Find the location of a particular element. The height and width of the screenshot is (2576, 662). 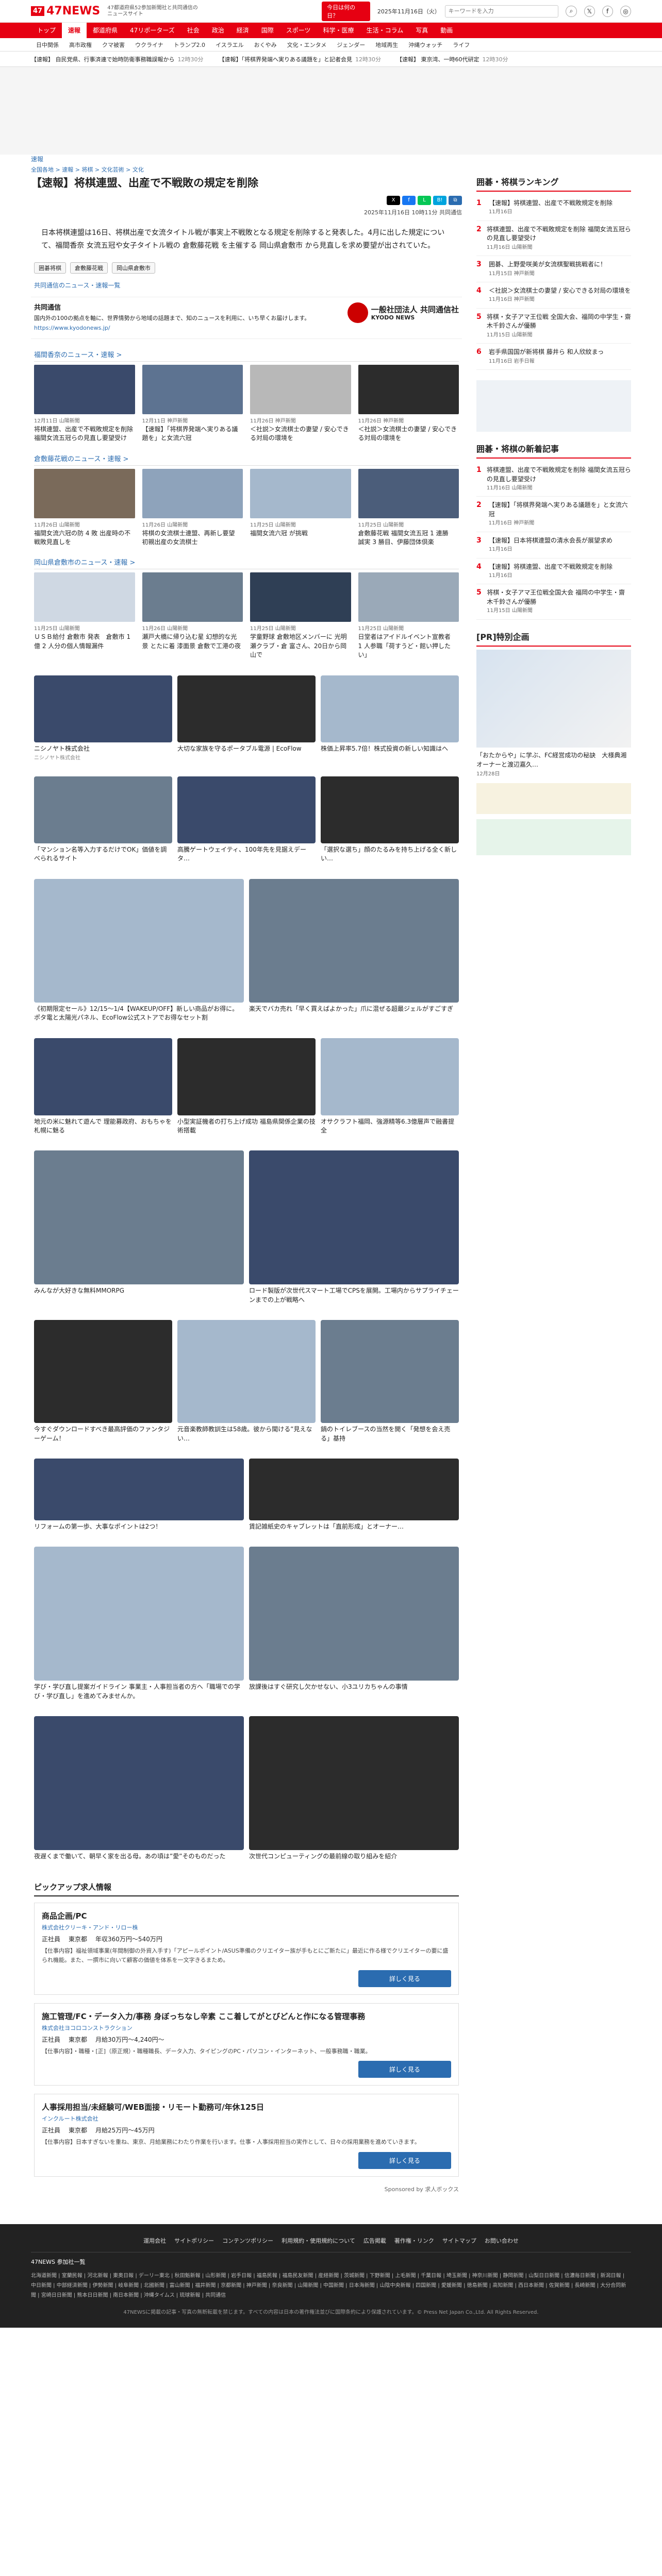

tag-chip: 倉敷藤花戦 is located at coordinates (89, 268).